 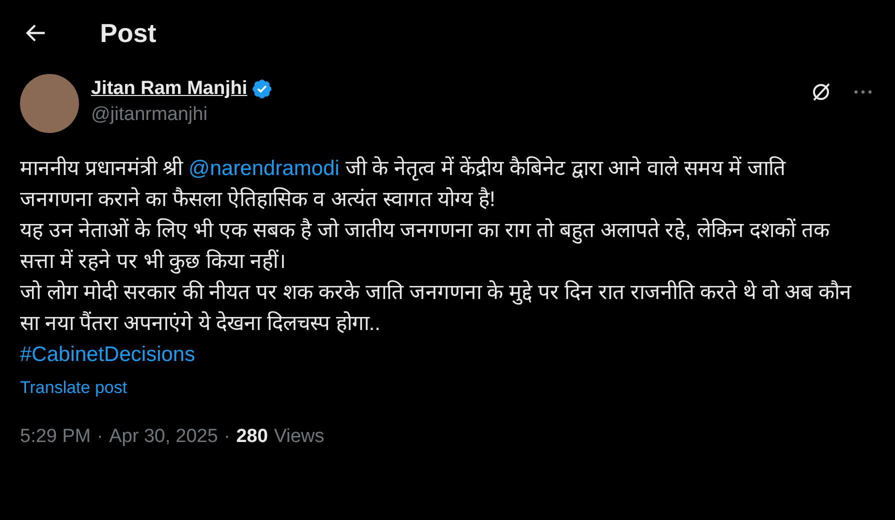 What do you see at coordinates (299, 437) in the screenshot?
I see `post-meta-text: Views` at bounding box center [299, 437].